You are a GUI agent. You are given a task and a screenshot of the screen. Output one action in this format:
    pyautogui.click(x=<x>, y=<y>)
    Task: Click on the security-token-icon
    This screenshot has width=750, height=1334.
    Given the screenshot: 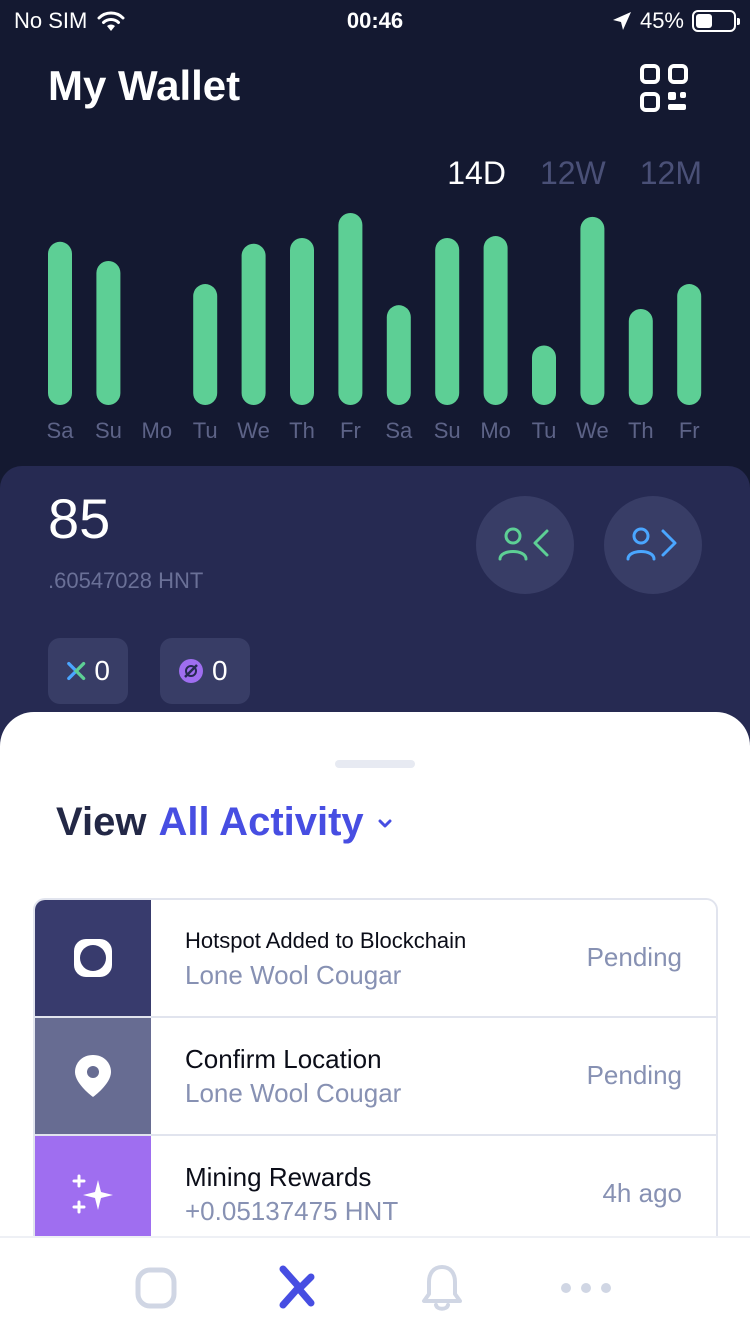 What is the action you would take?
    pyautogui.click(x=191, y=671)
    